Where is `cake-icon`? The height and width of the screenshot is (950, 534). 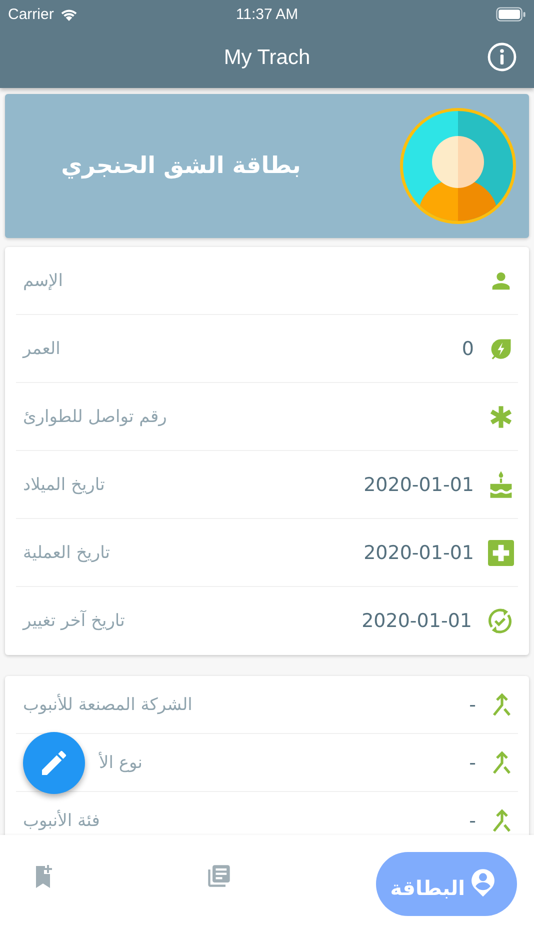 cake-icon is located at coordinates (501, 485).